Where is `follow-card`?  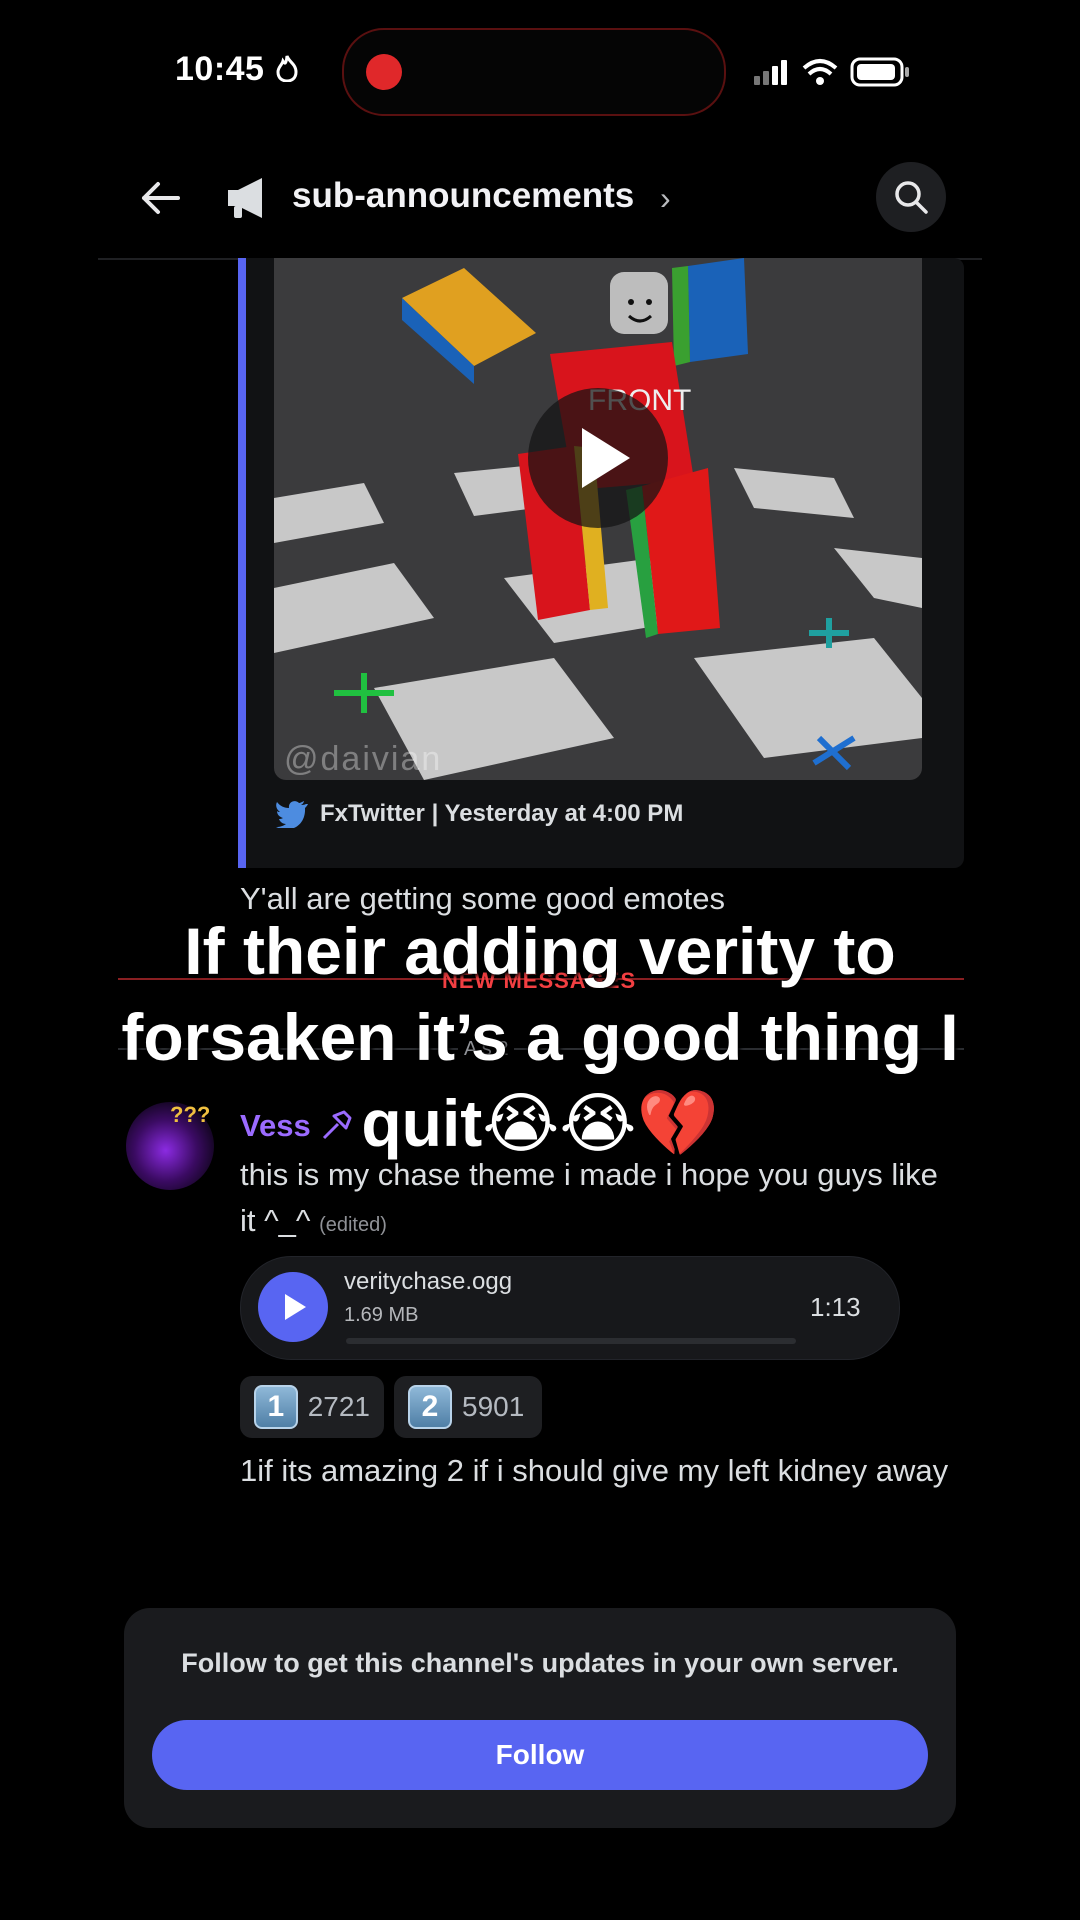 follow-card is located at coordinates (540, 1718).